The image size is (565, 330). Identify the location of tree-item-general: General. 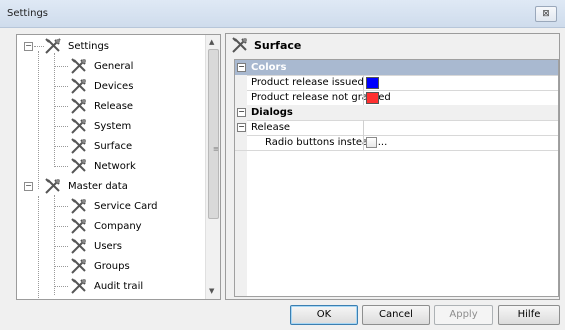
(94, 66).